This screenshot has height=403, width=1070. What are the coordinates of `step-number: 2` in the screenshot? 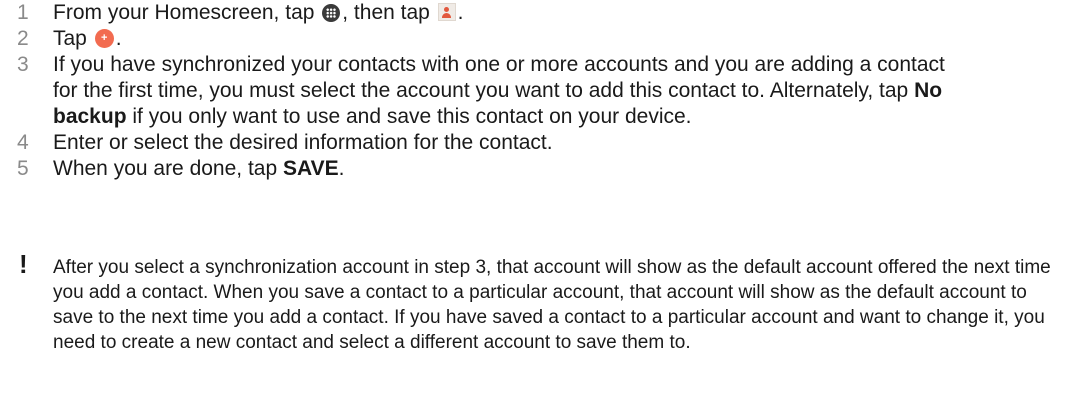 It's located at (23, 38).